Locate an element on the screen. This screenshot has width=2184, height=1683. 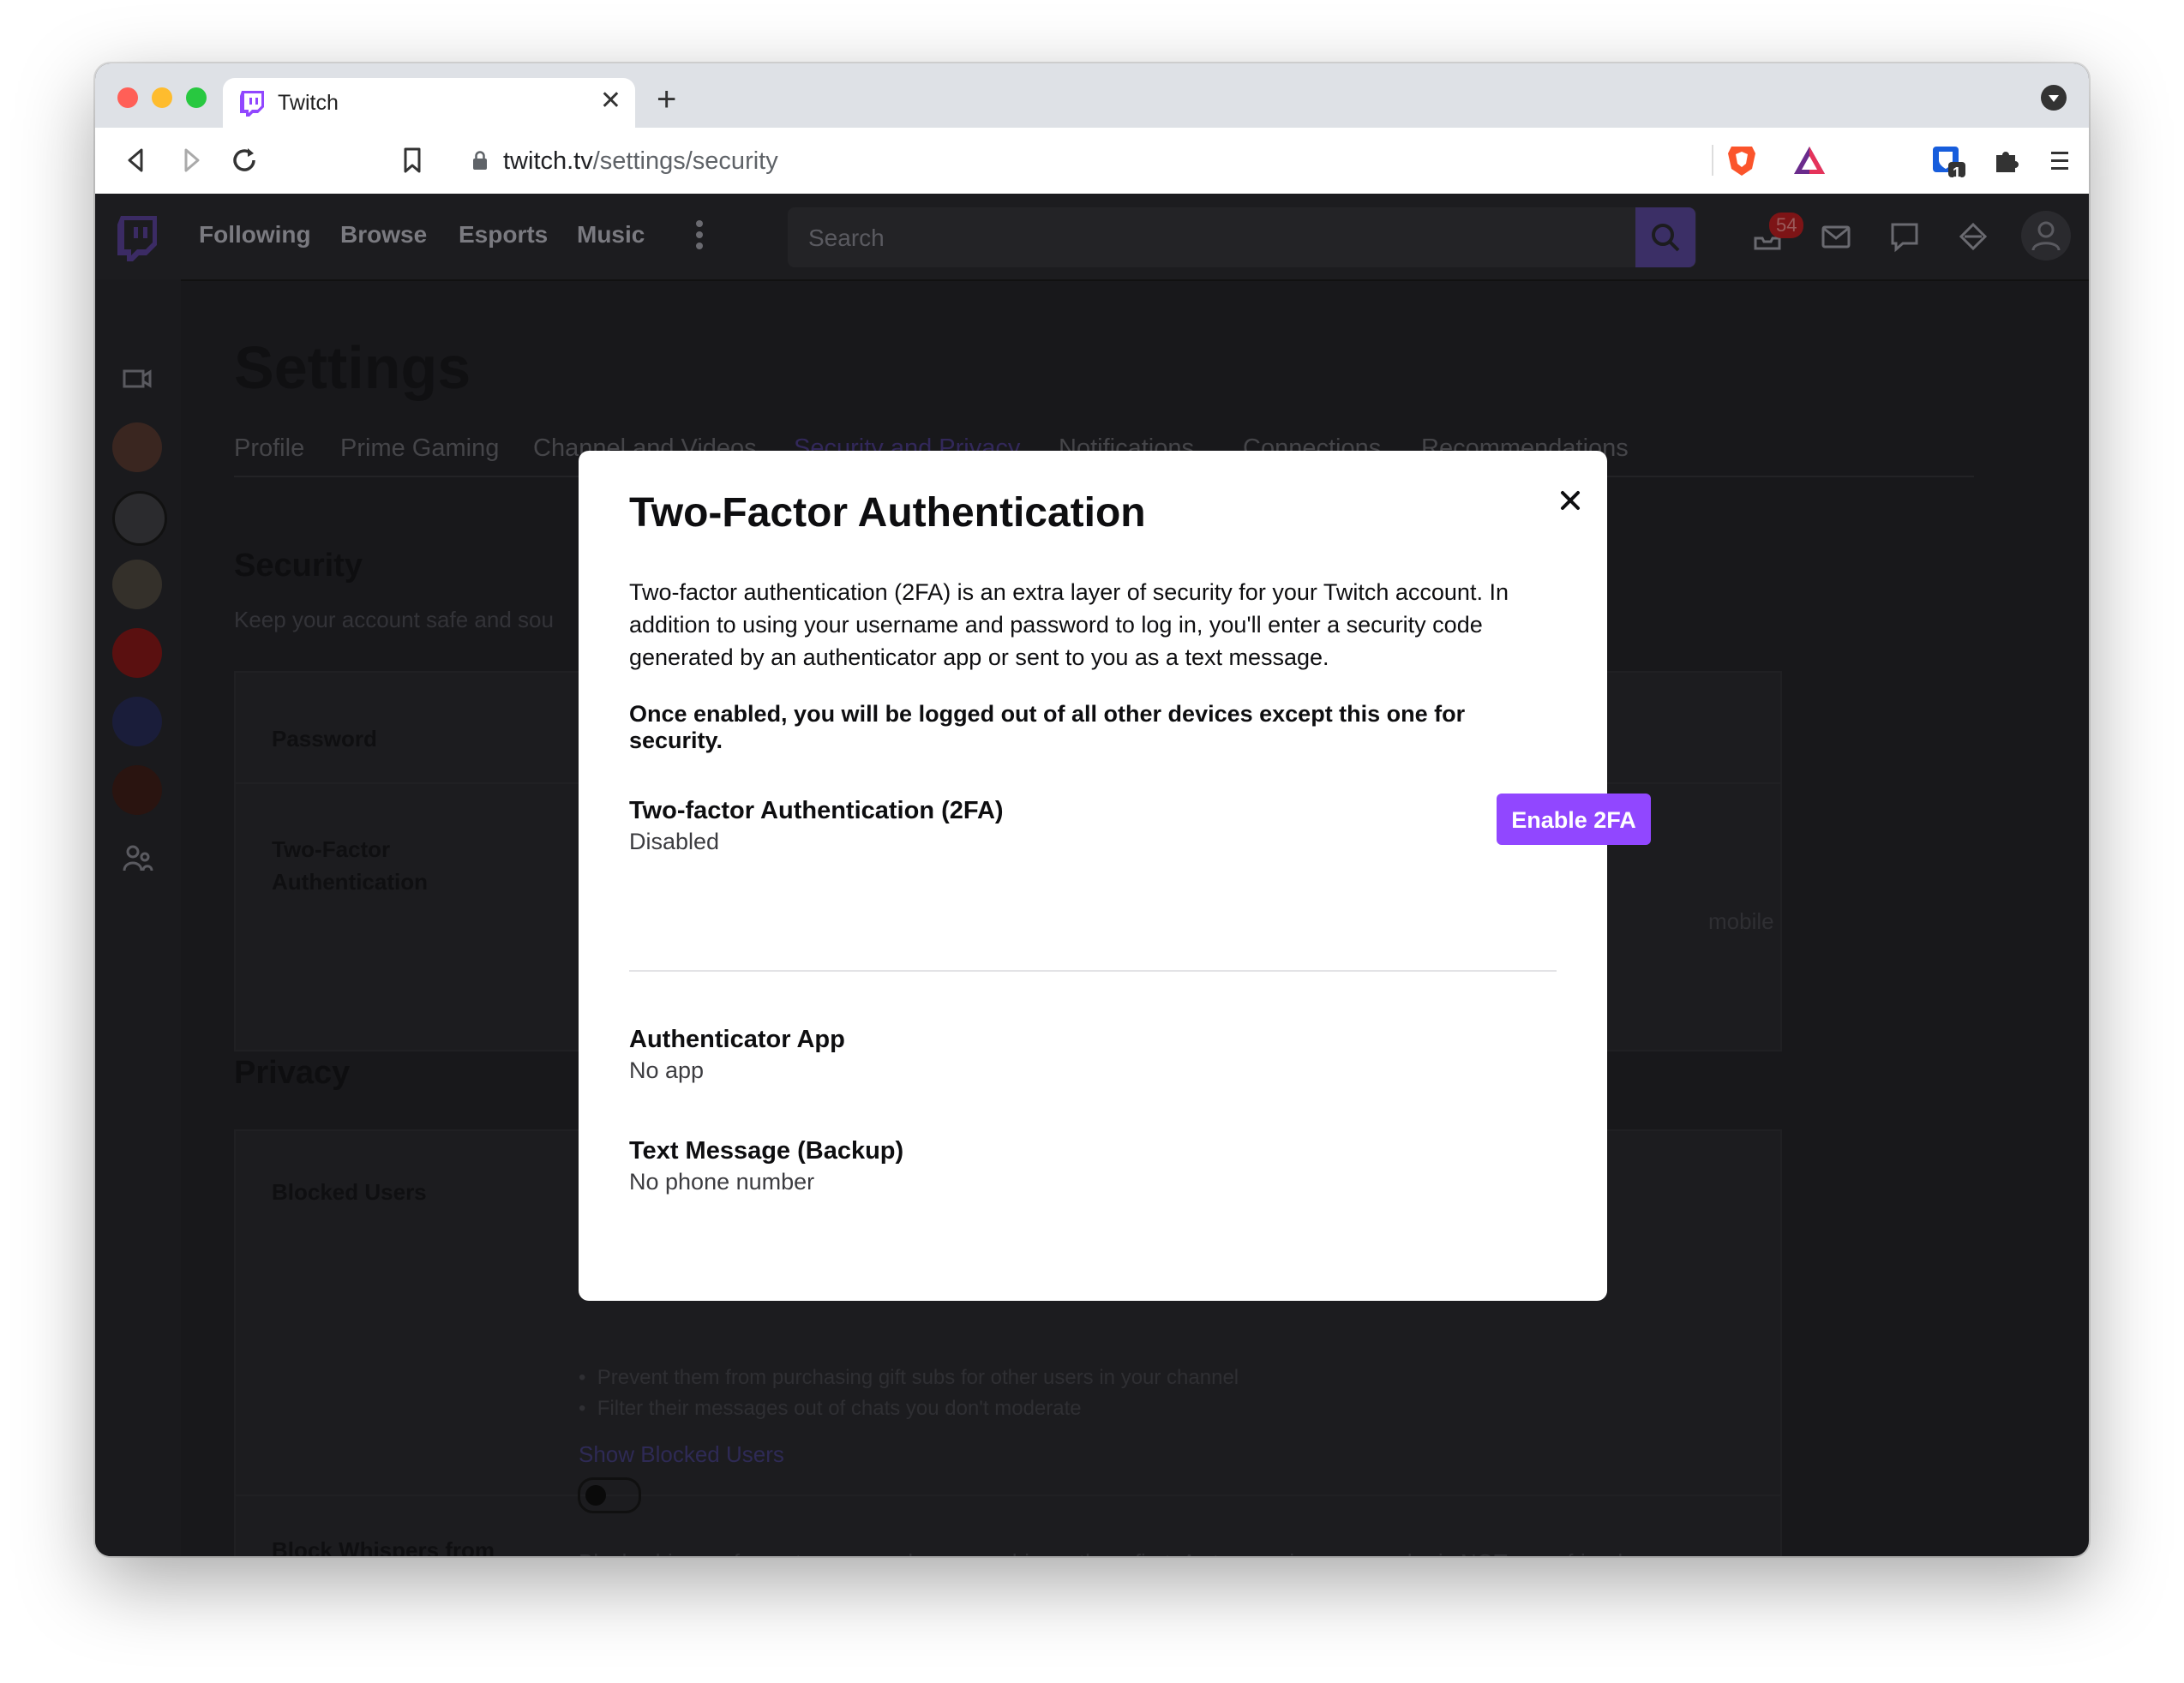
back-icon is located at coordinates (136, 160).